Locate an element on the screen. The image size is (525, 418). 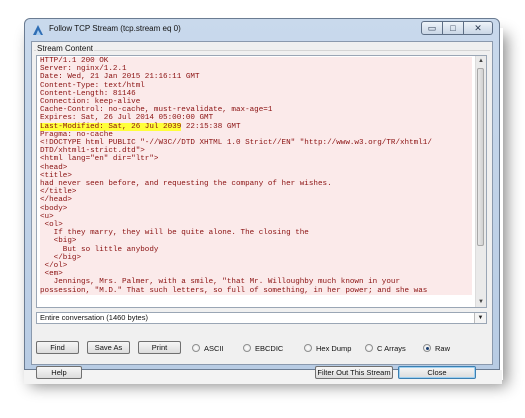
stream-line: </title> is located at coordinates (256, 192).